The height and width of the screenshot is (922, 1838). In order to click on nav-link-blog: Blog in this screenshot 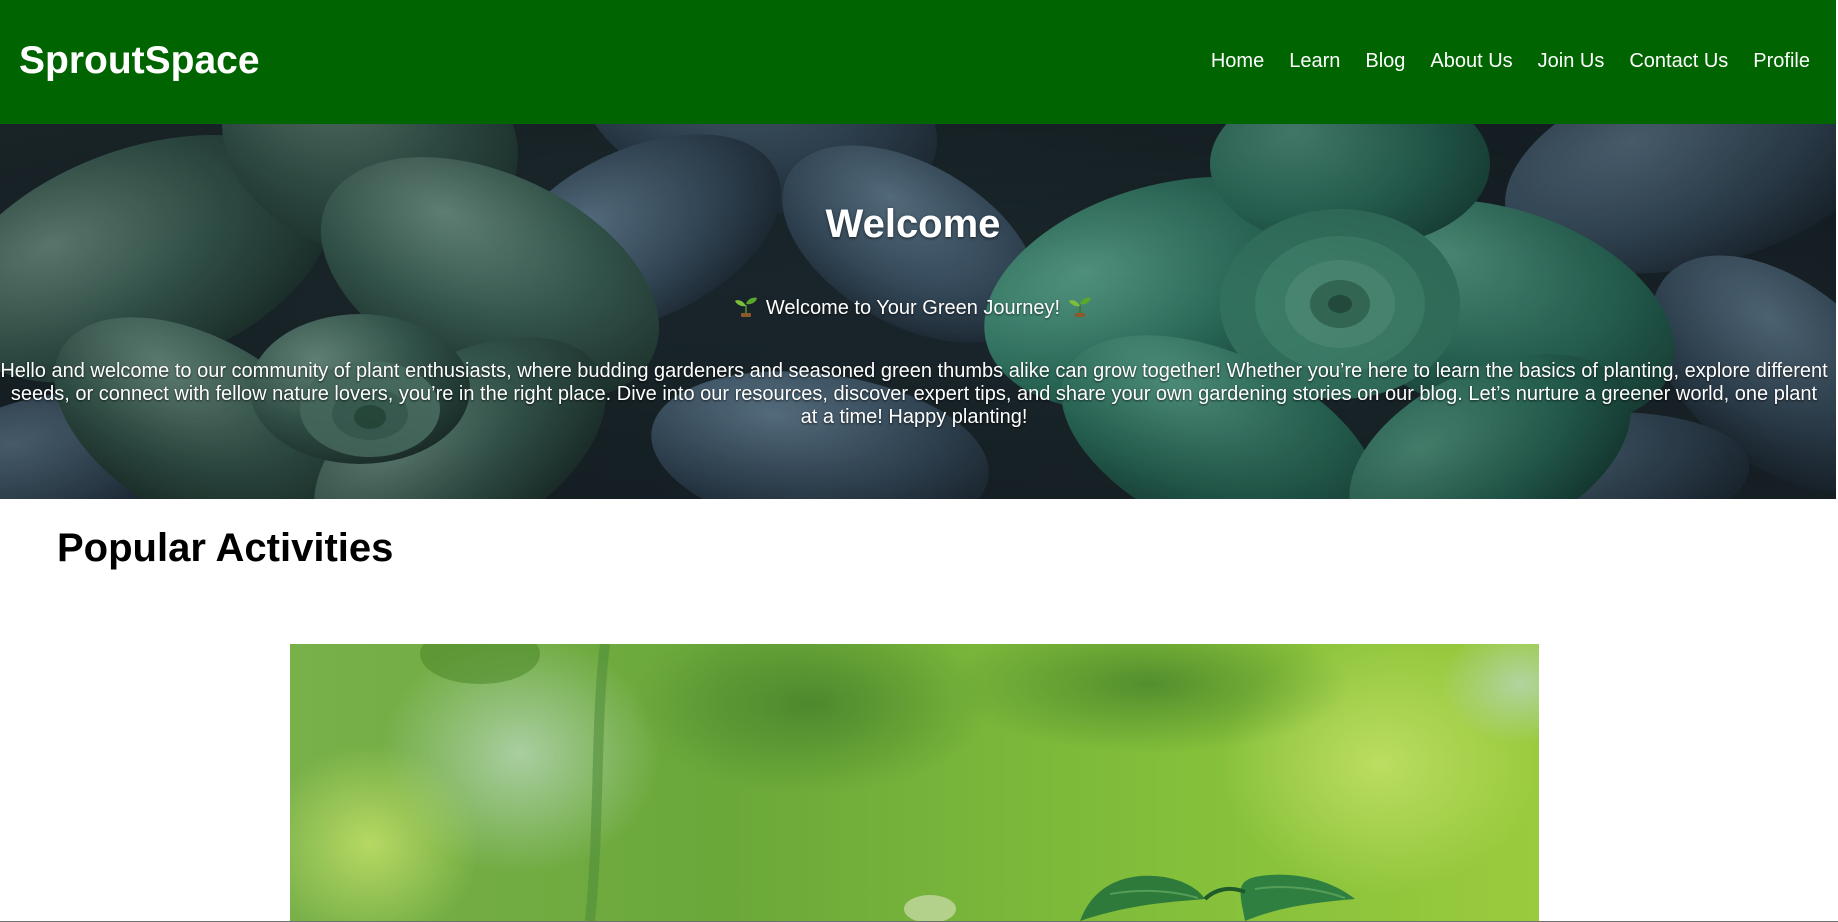, I will do `click(1385, 61)`.